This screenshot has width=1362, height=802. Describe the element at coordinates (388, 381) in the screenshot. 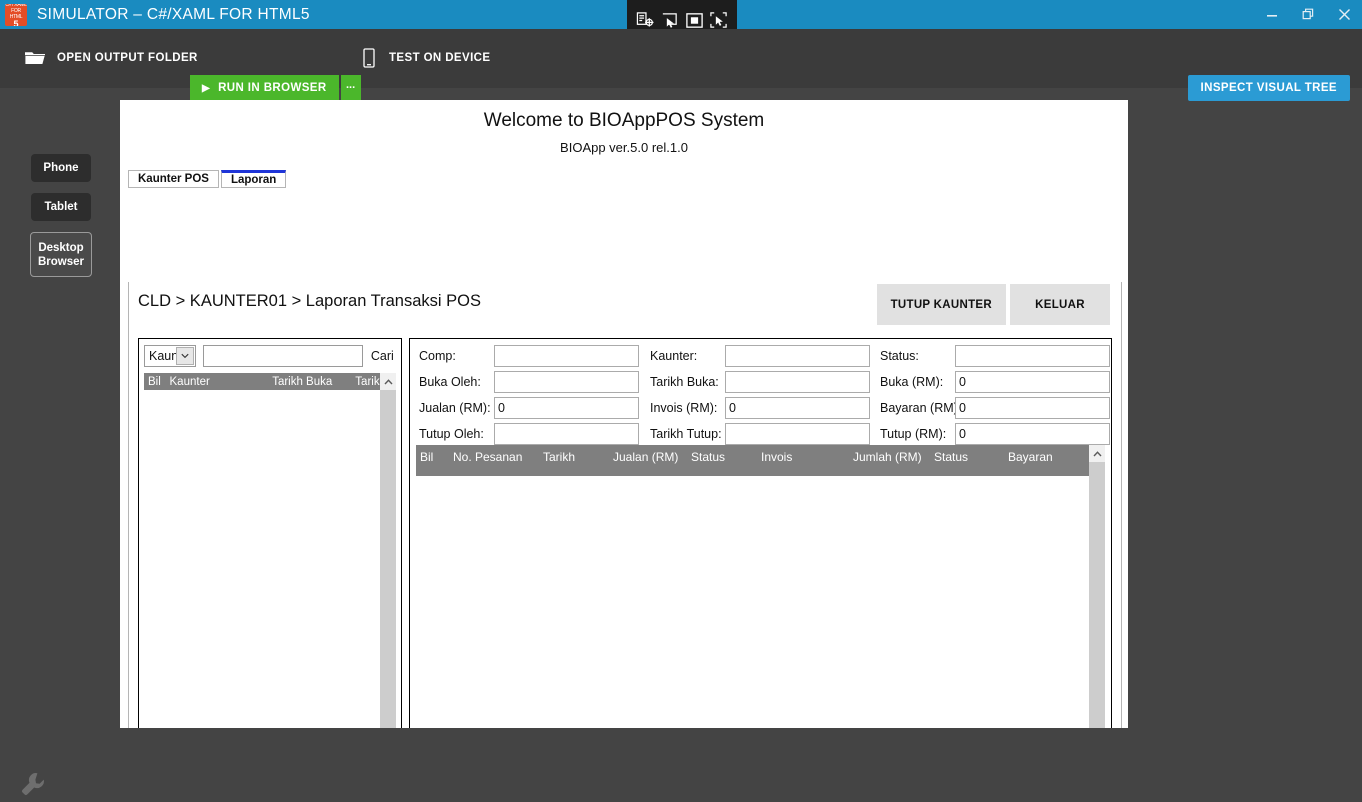

I see `scroll-up-icon` at that location.